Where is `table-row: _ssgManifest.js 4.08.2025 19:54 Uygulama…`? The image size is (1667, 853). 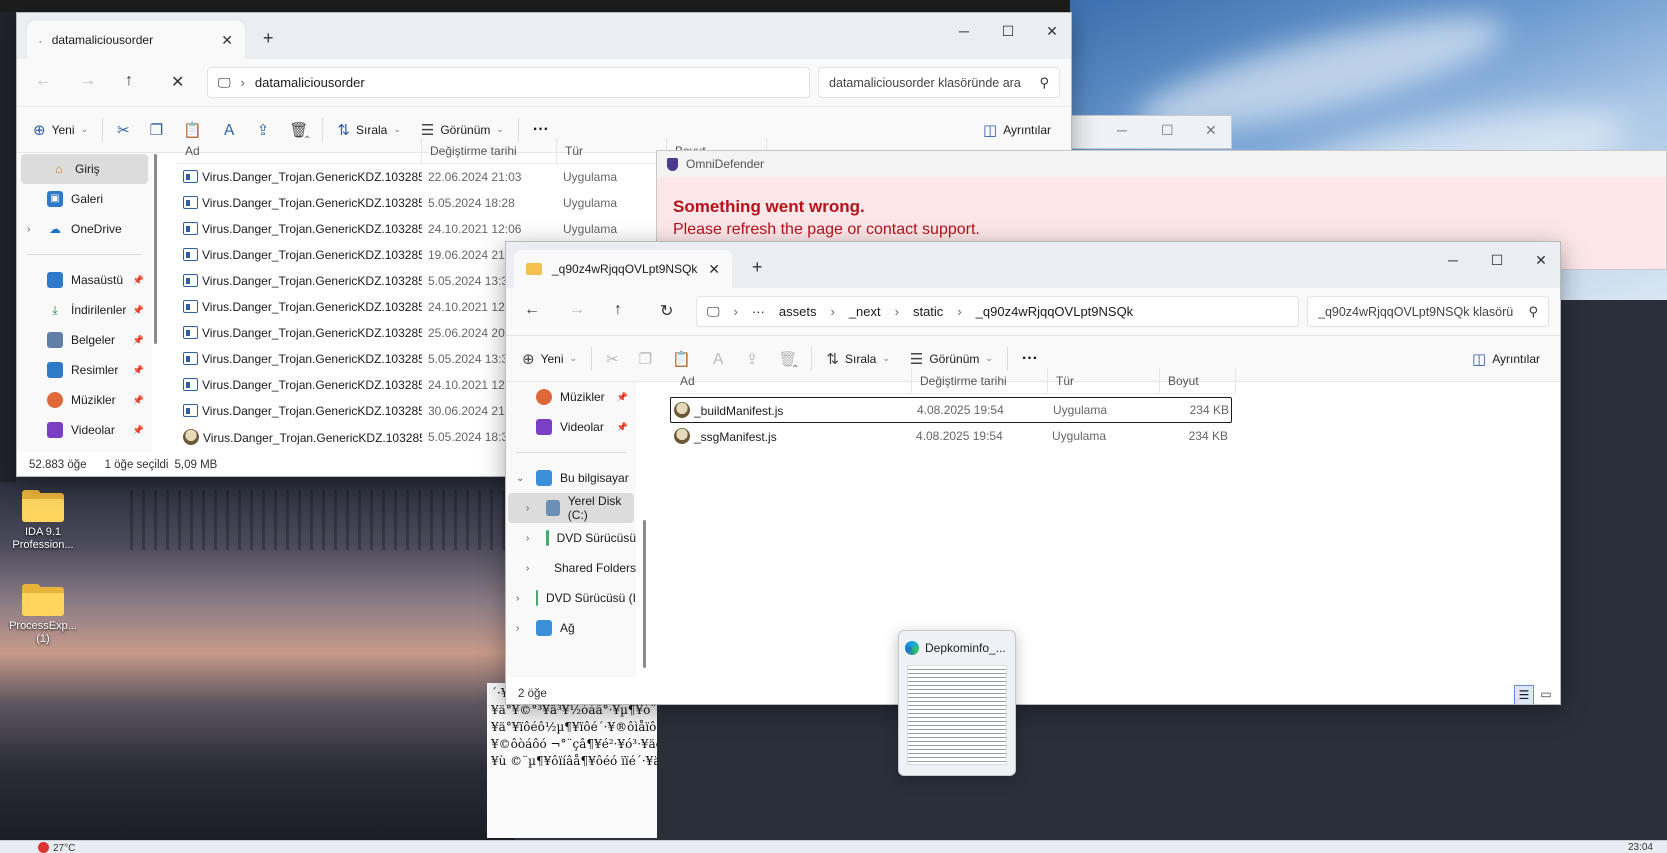 table-row: _ssgManifest.js 4.08.2025 19:54 Uygulama… is located at coordinates (951, 436).